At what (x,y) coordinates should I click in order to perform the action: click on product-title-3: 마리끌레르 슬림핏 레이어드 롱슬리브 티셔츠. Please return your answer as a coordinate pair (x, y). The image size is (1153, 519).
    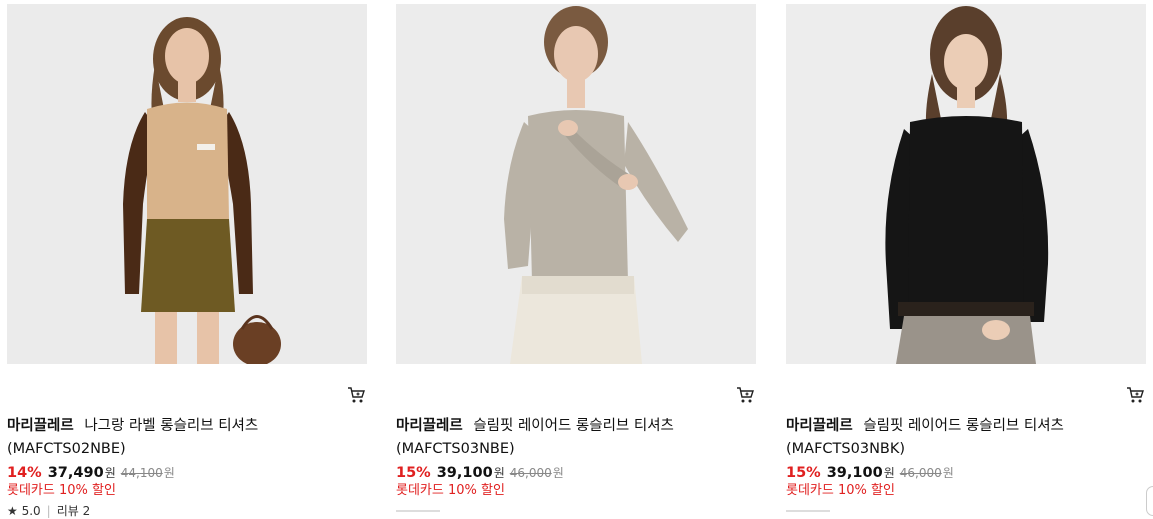
    Looking at the image, I should click on (966, 426).